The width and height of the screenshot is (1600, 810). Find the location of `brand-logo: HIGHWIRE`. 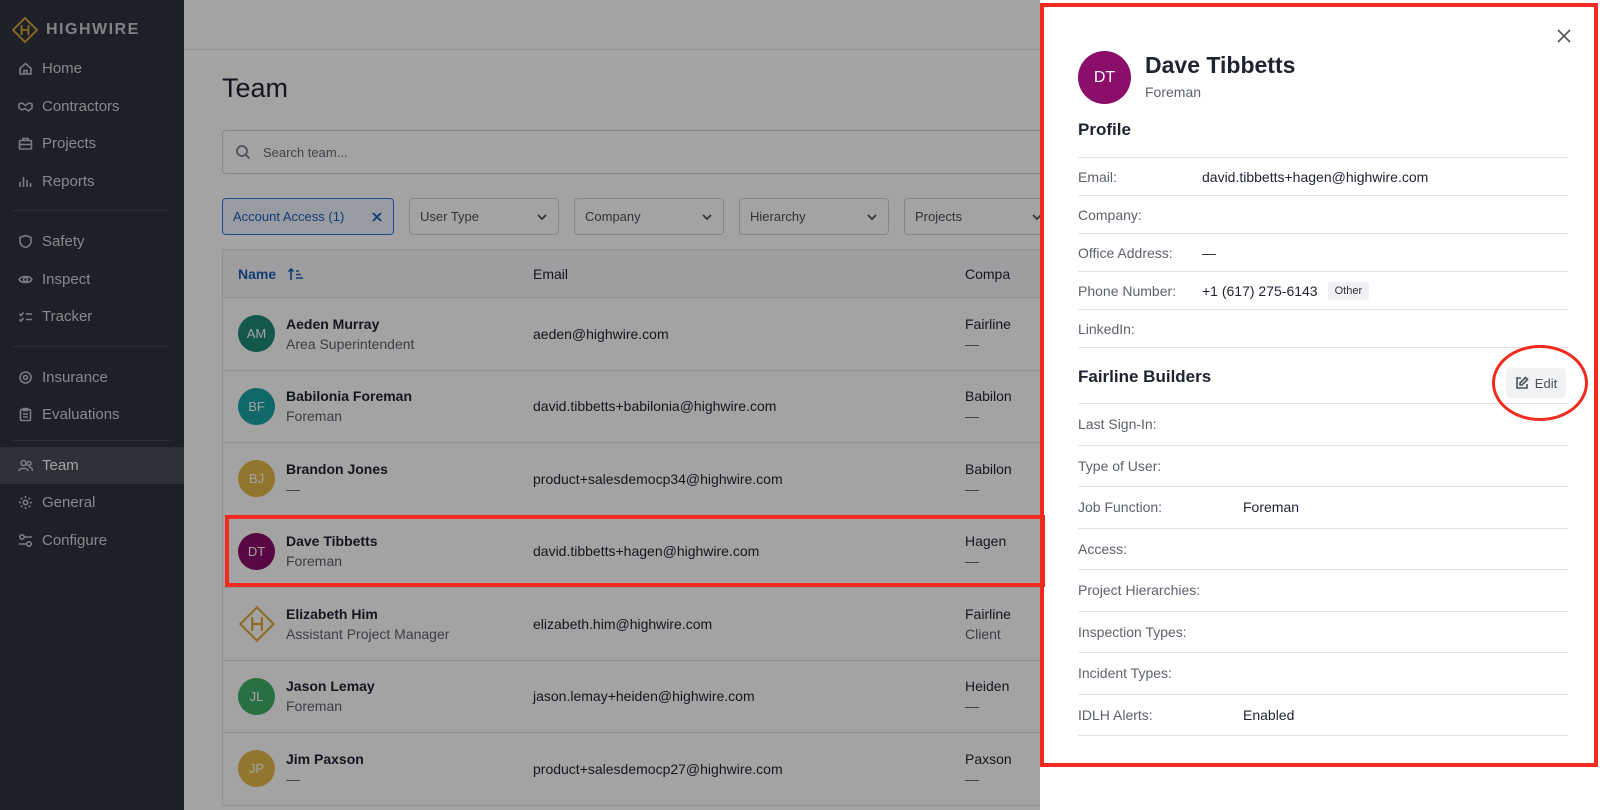

brand-logo: HIGHWIRE is located at coordinates (92, 25).